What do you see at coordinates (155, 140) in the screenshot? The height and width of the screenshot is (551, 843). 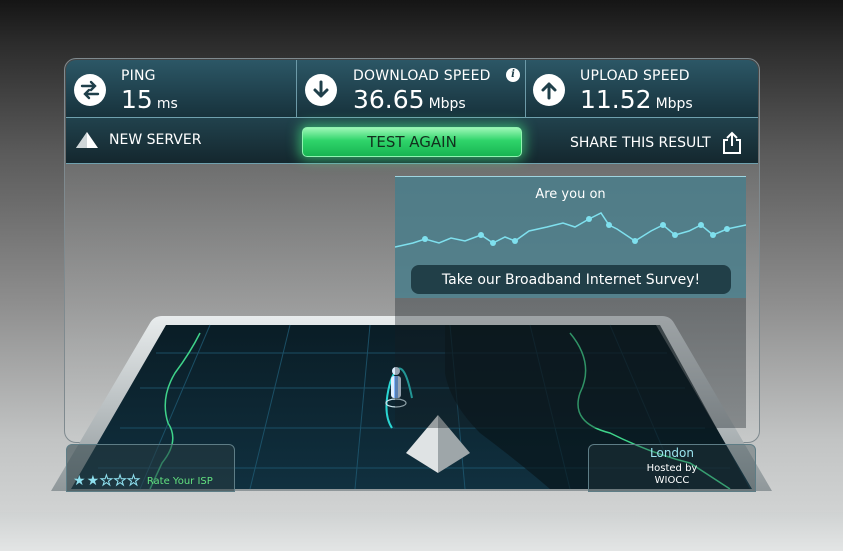 I see `new-server-label: NEW SERVER` at bounding box center [155, 140].